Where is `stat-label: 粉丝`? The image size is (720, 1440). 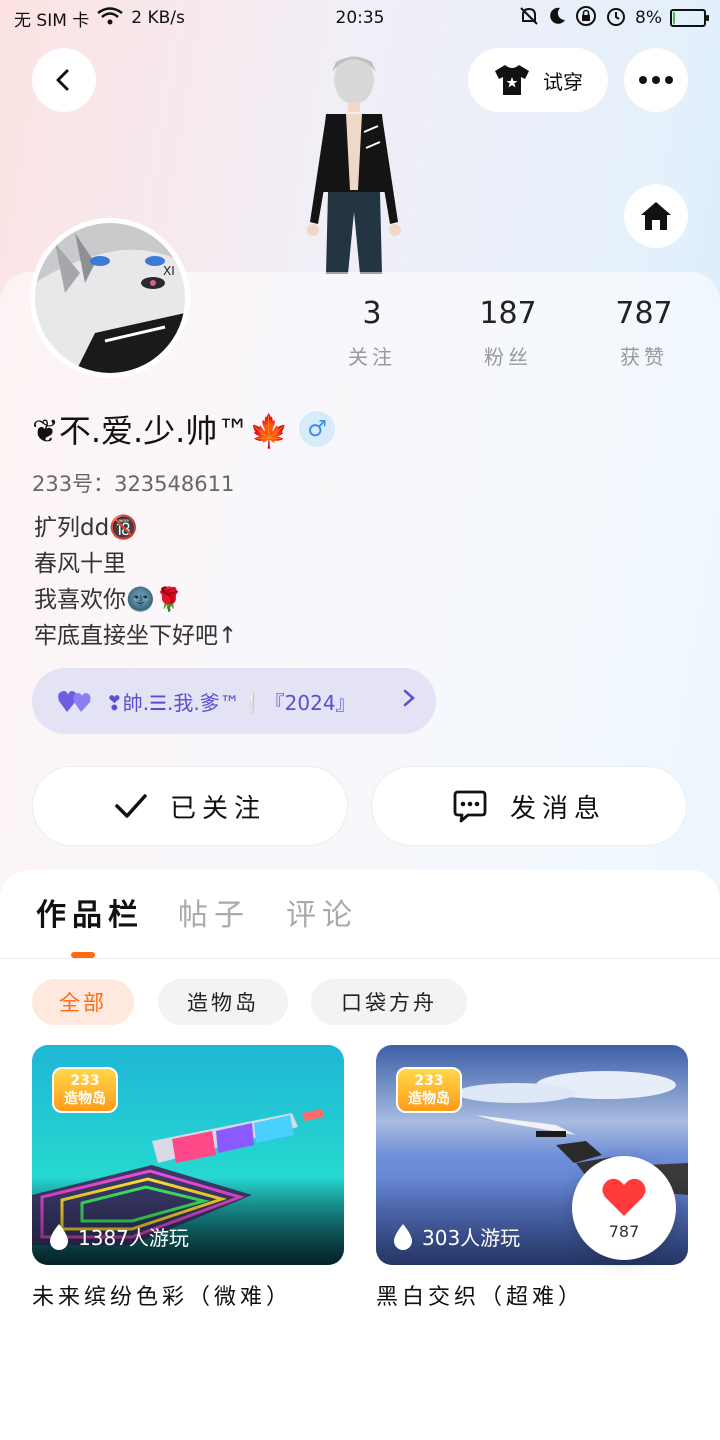
stat-label: 粉丝 is located at coordinates (508, 357).